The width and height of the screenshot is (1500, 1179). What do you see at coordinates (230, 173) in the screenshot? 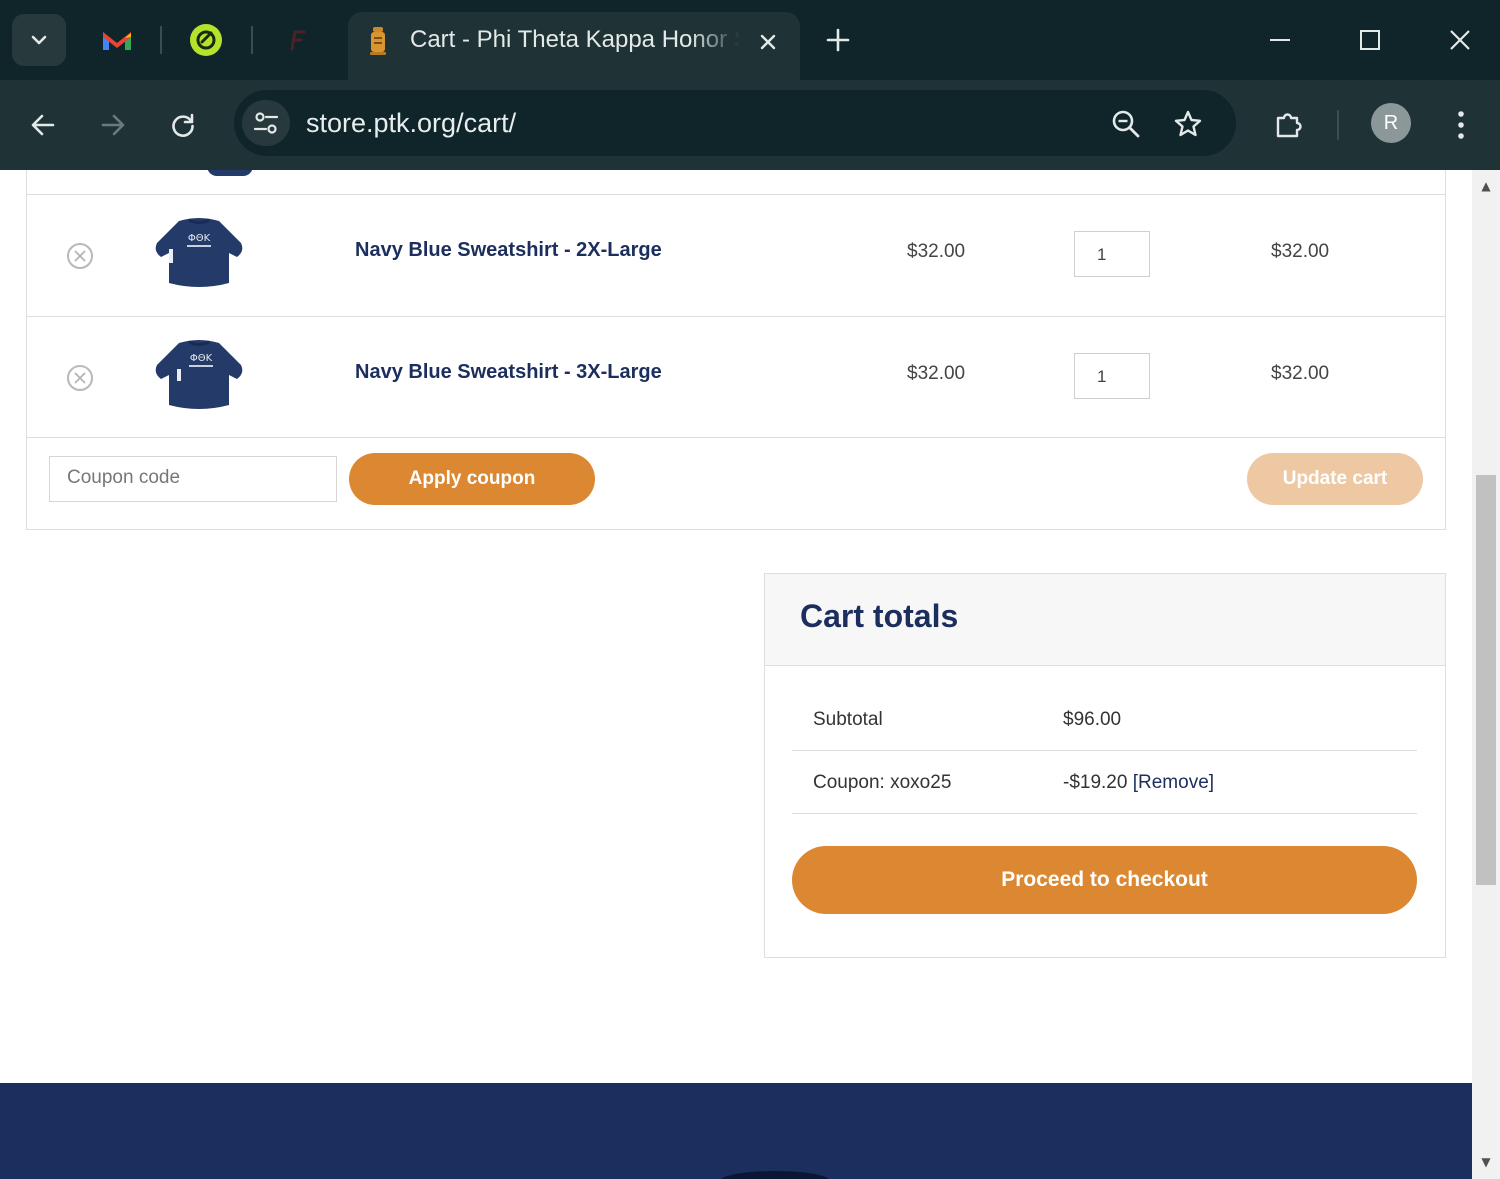
I see `product-thumbnail-partial` at bounding box center [230, 173].